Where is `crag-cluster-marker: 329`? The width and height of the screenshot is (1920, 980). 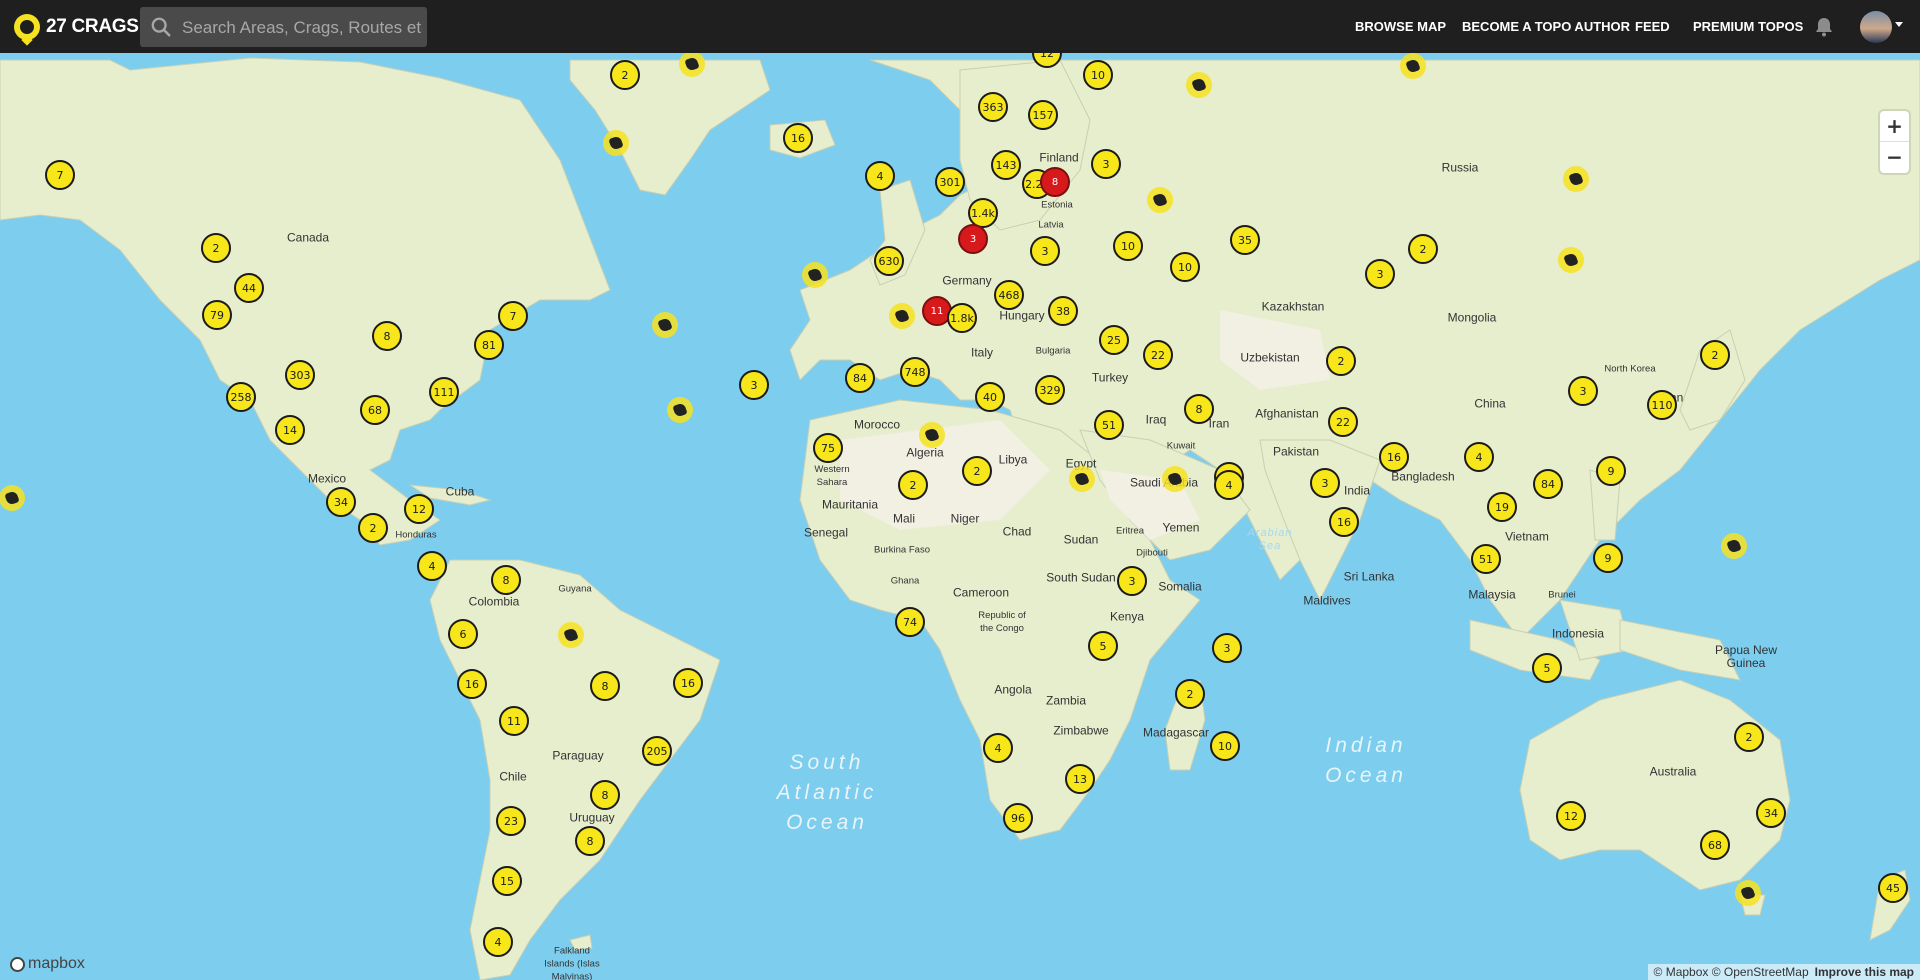
crag-cluster-marker: 329 is located at coordinates (1050, 390).